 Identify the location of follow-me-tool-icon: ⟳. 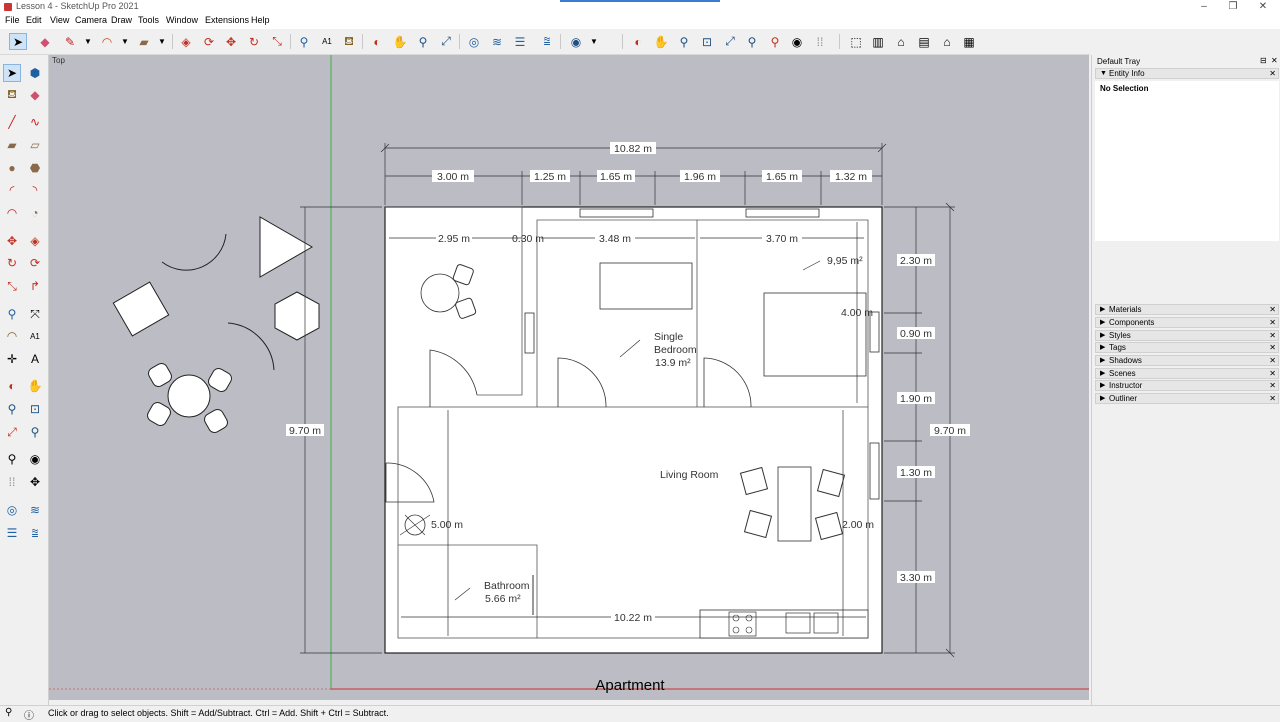
(35, 263).